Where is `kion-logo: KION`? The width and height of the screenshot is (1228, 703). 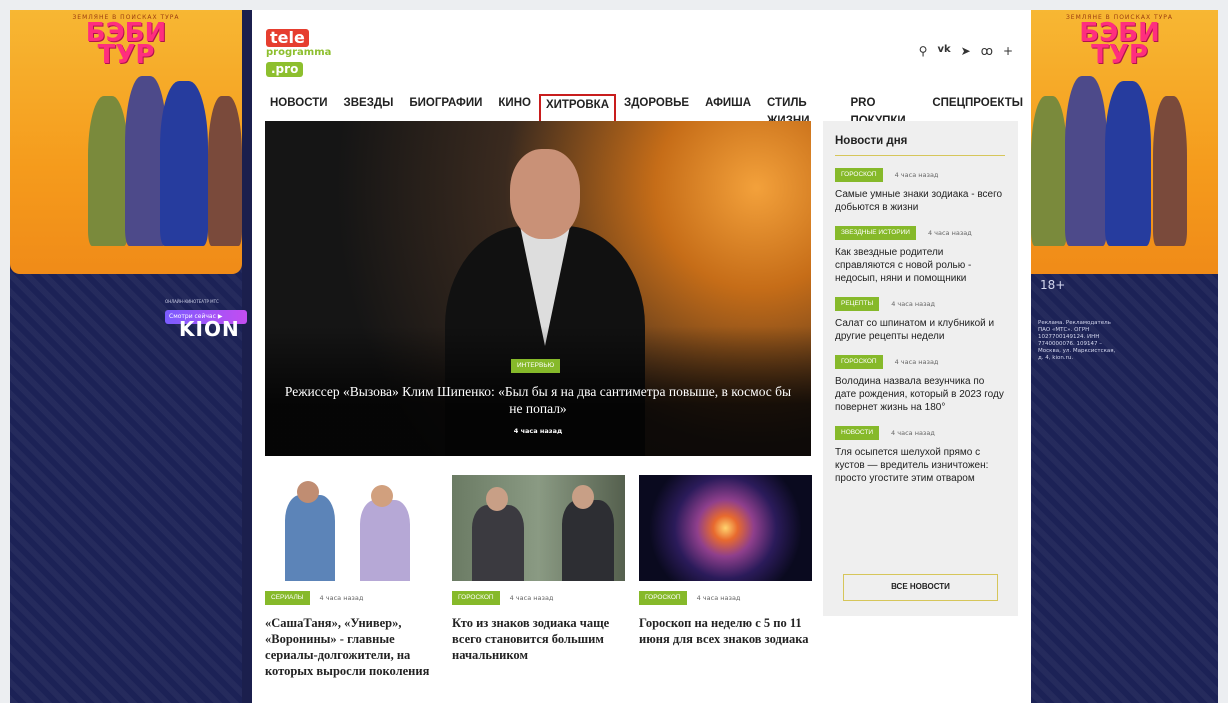 kion-logo: KION is located at coordinates (209, 329).